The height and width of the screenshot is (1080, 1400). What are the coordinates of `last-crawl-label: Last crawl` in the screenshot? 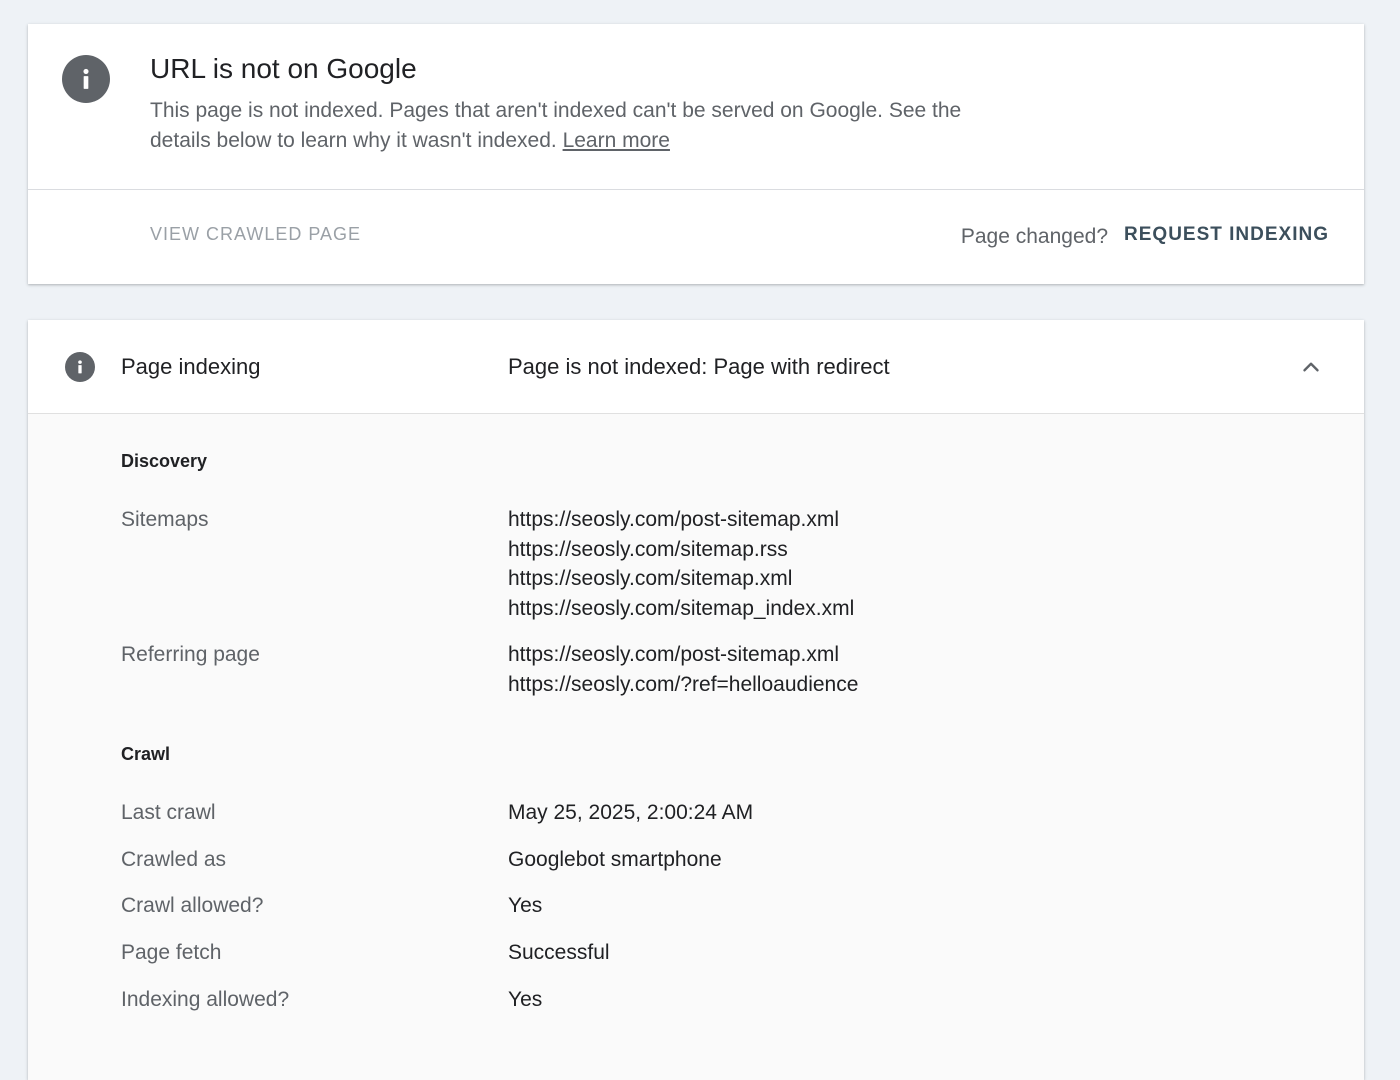 It's located at (168, 812).